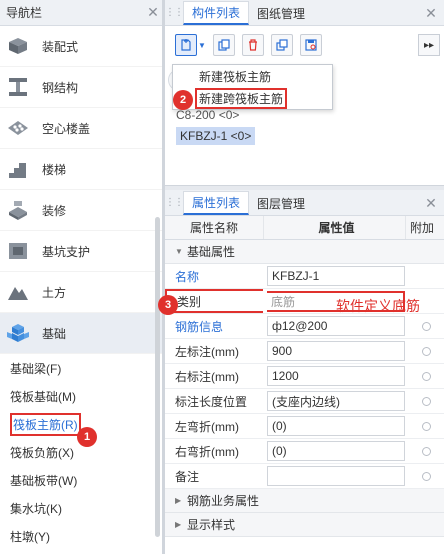 This screenshot has width=444, height=554. I want to click on property-value-right-mark: 1200, so click(336, 376).